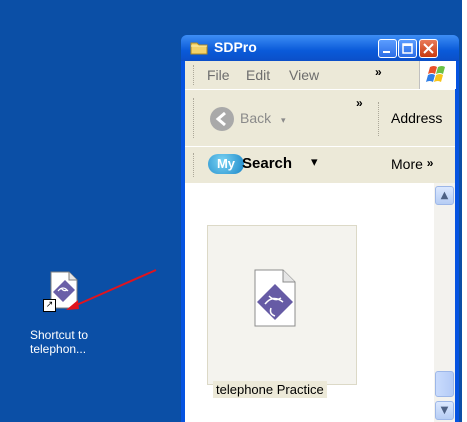 The image size is (467, 422). I want to click on address-label: Address, so click(417, 118).